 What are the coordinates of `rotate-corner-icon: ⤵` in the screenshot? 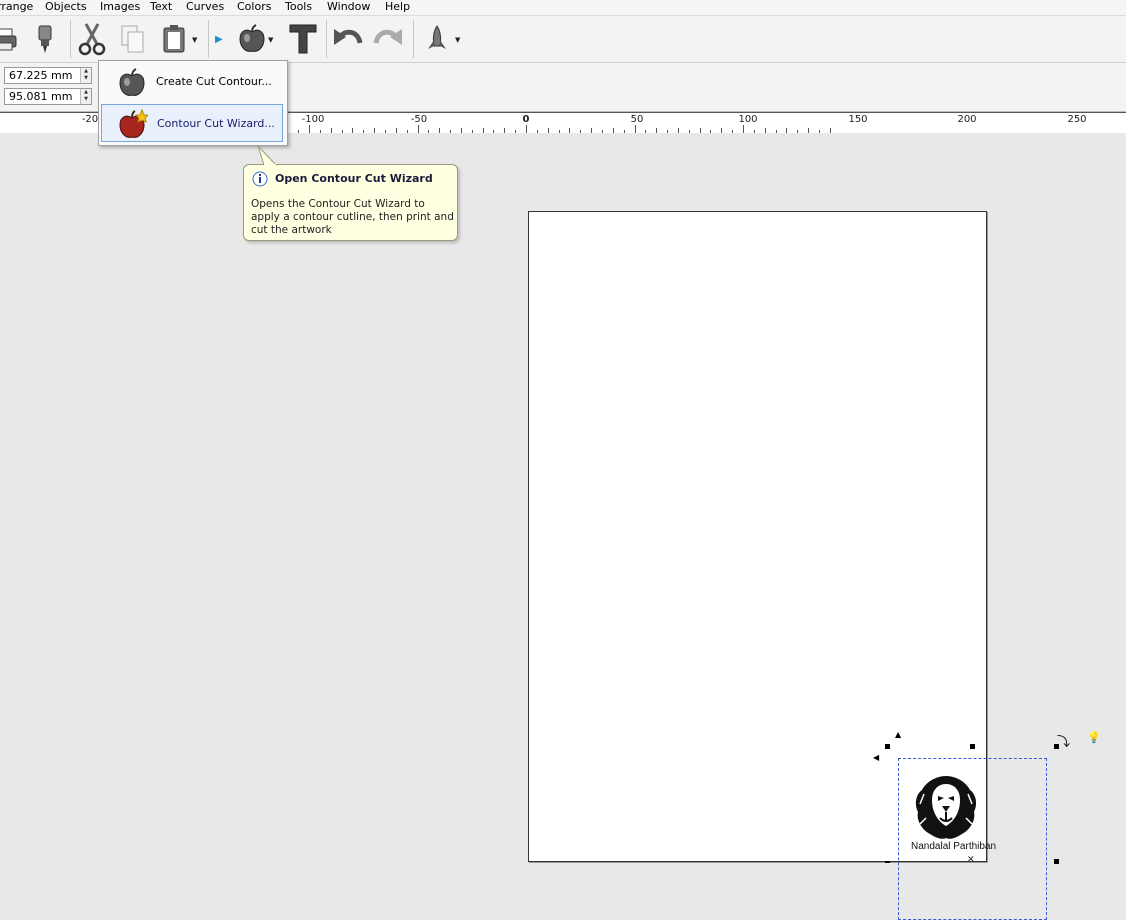 It's located at (1063, 740).